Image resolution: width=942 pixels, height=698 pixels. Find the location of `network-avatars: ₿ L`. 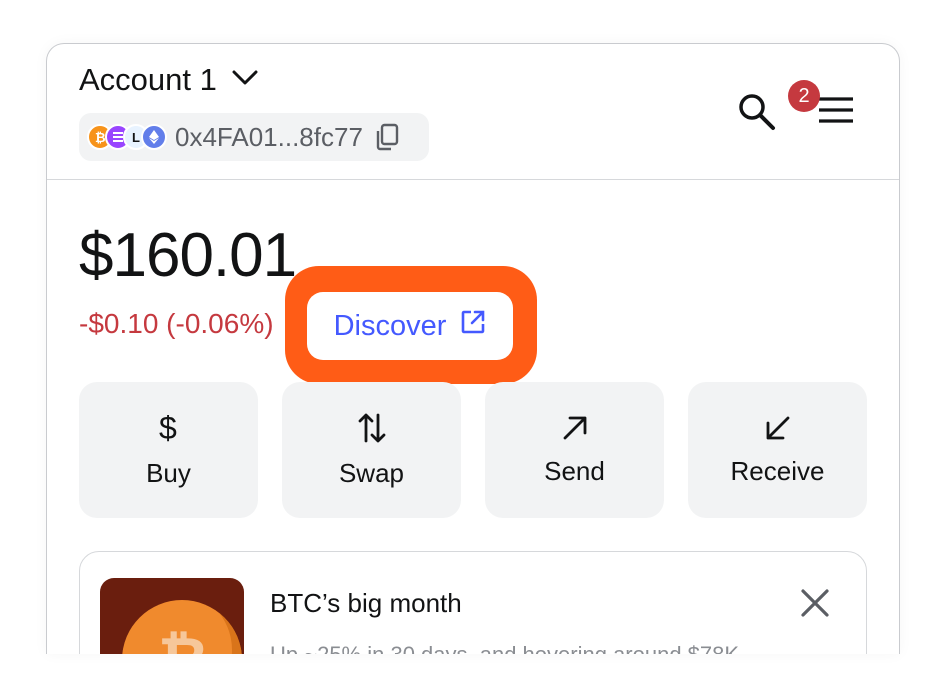

network-avatars: ₿ L is located at coordinates (130, 137).